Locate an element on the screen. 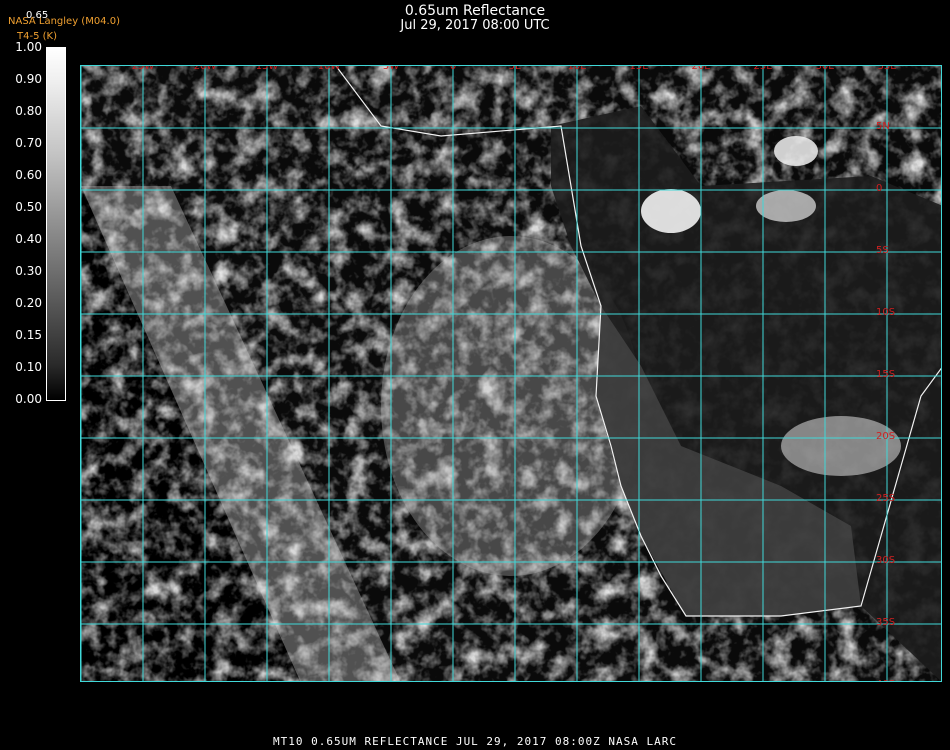 This screenshot has height=750, width=950. longitude-label: 15E is located at coordinates (639, 68).